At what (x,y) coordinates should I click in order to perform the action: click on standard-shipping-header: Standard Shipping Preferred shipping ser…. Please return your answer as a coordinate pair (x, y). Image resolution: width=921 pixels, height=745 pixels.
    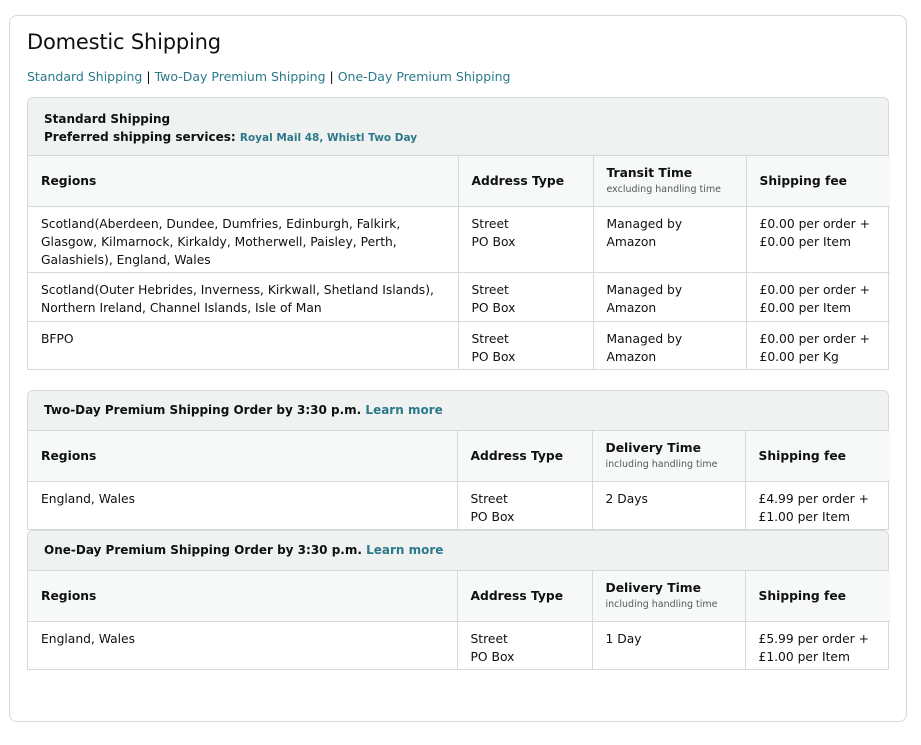
    Looking at the image, I should click on (458, 127).